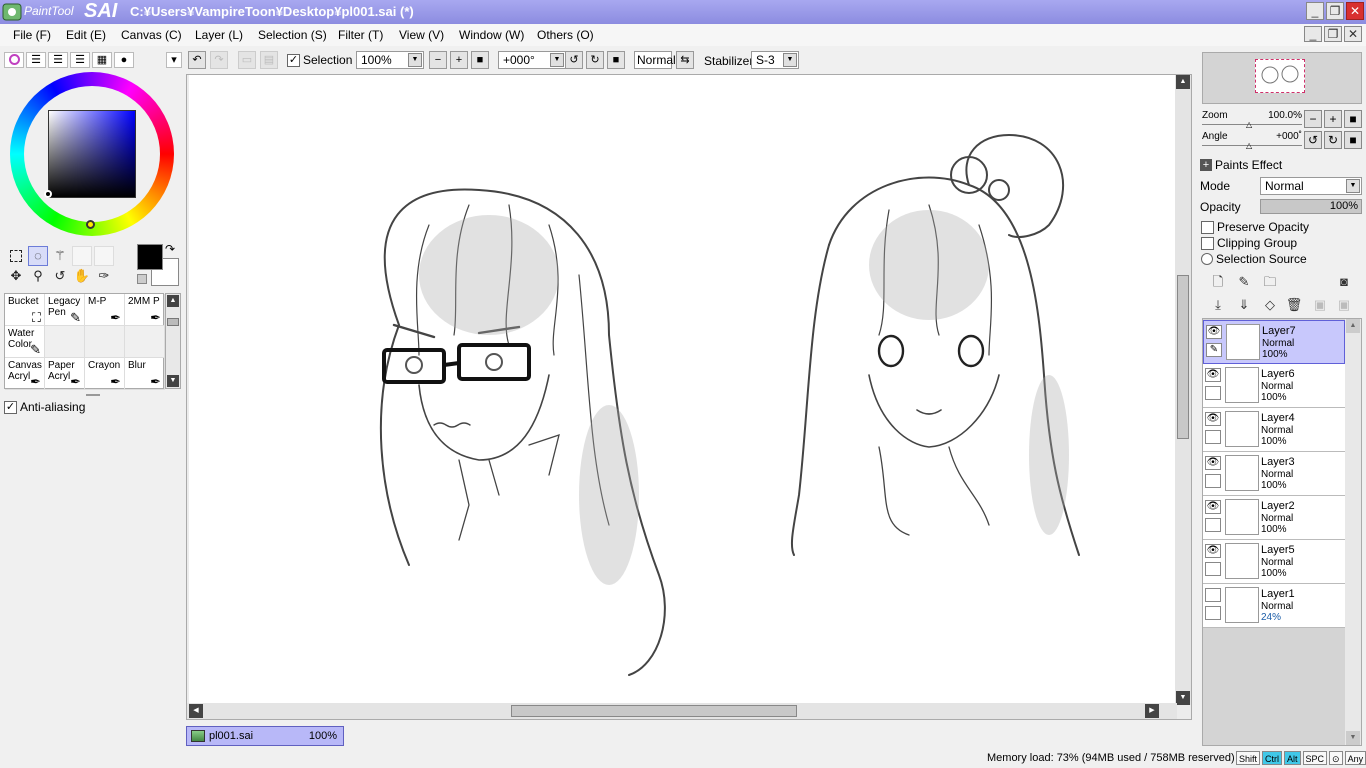  I want to click on key-ctrl: Ctrl, so click(1272, 758).